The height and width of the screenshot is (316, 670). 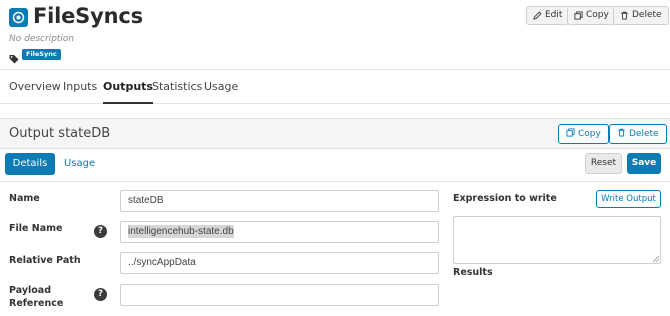 I want to click on tag-badge: FileSync, so click(x=41, y=54).